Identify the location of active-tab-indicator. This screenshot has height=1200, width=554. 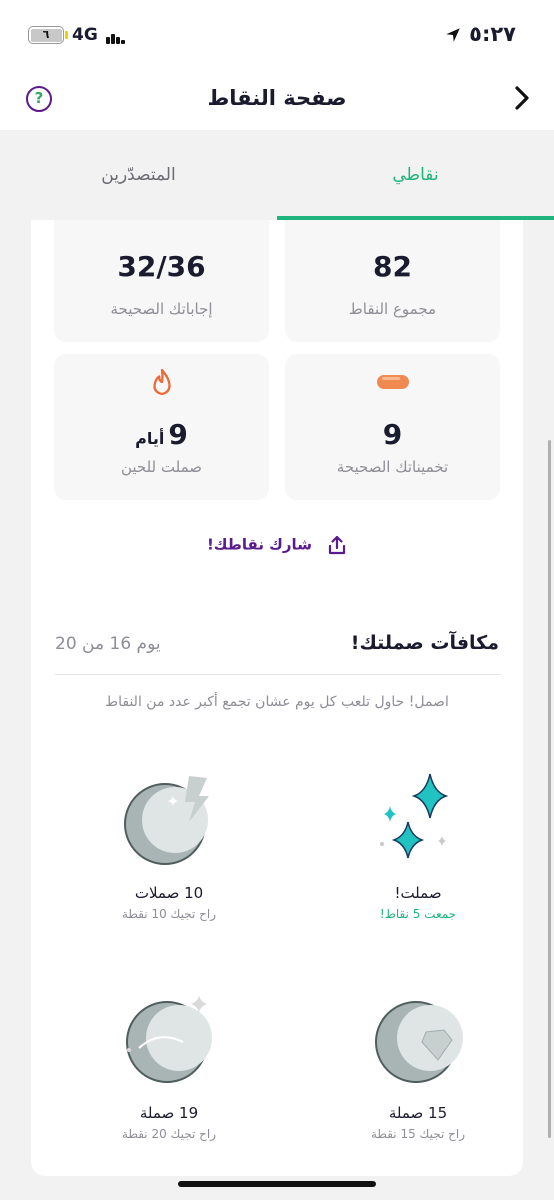
(415, 218).